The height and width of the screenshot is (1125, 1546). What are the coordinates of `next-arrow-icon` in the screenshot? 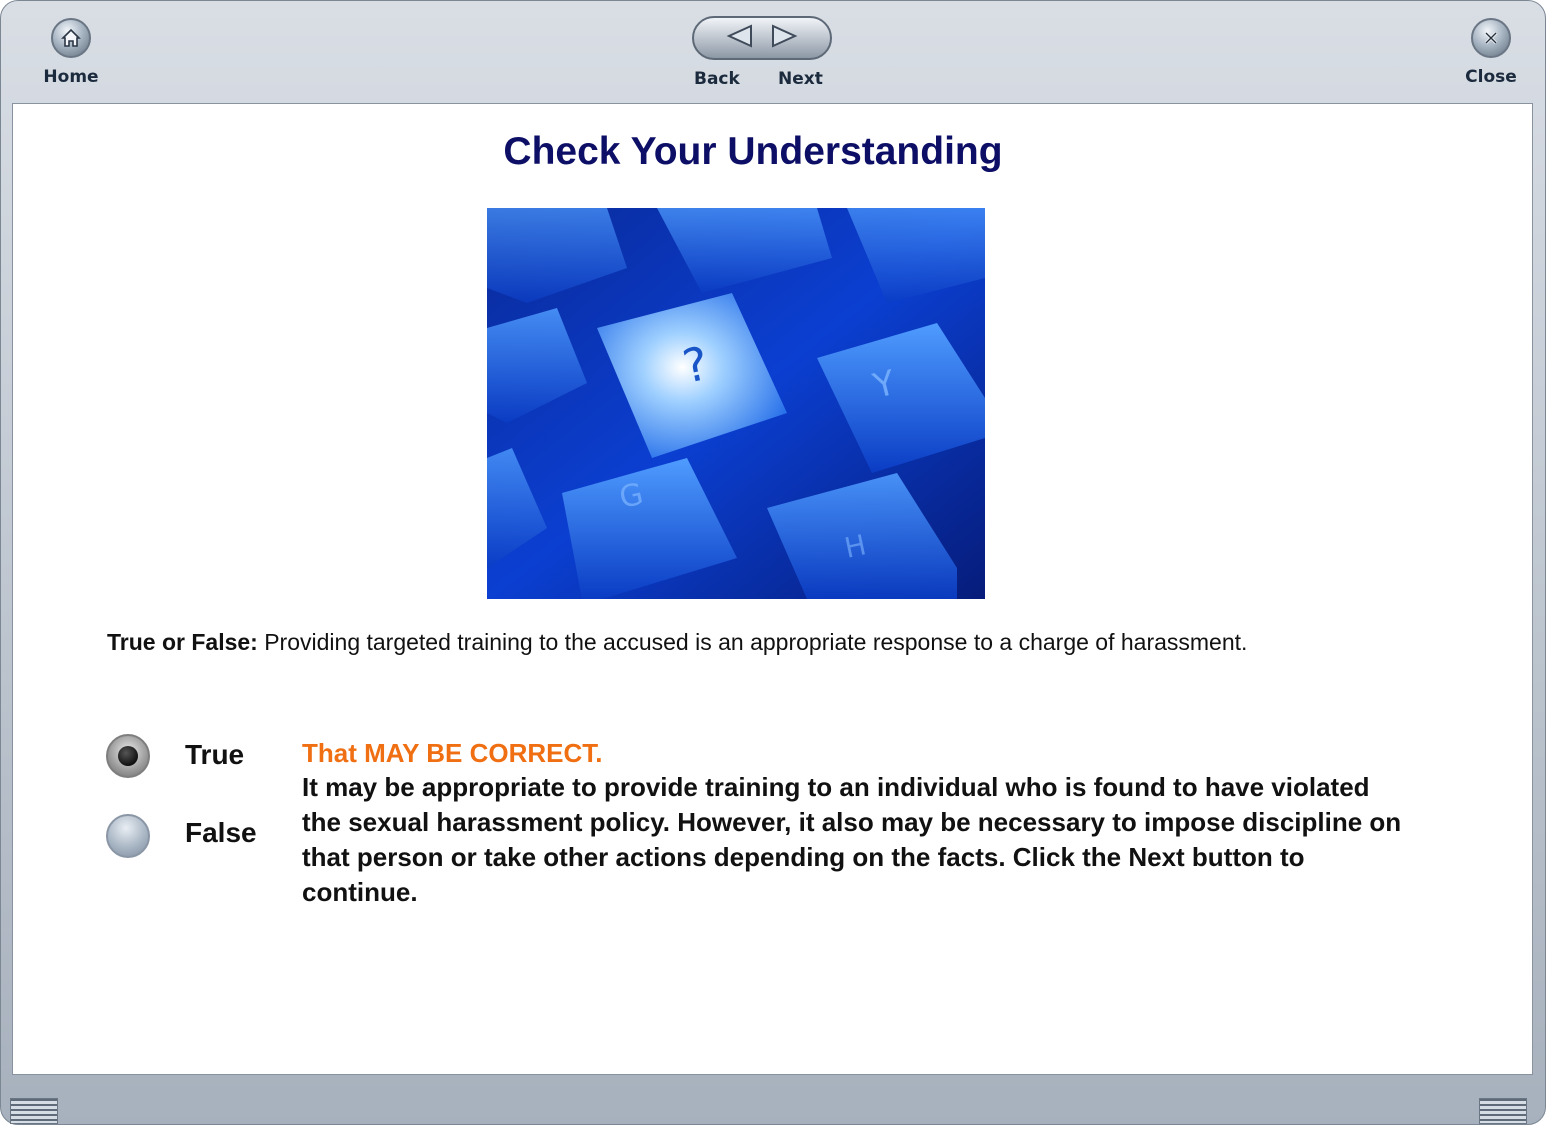 It's located at (784, 38).